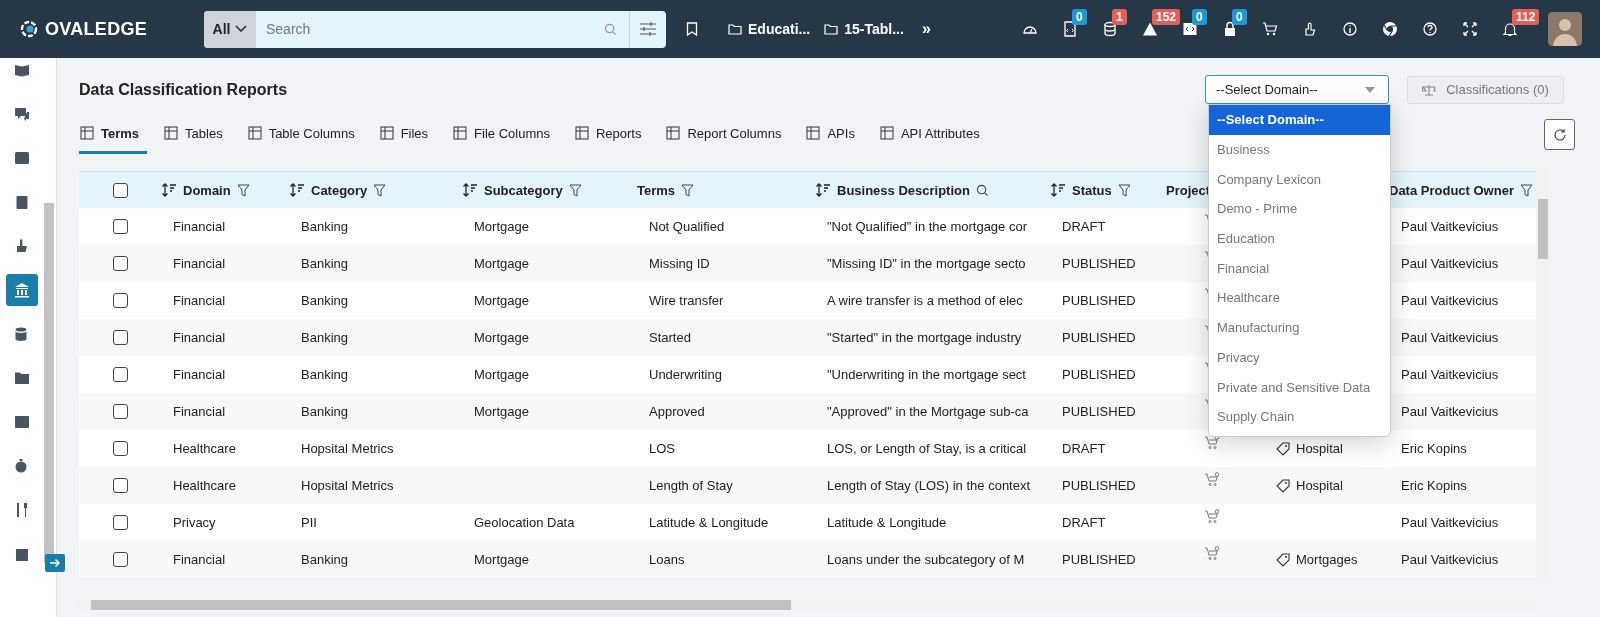 The image size is (1600, 617). I want to click on cart-icon, so click(1270, 29).